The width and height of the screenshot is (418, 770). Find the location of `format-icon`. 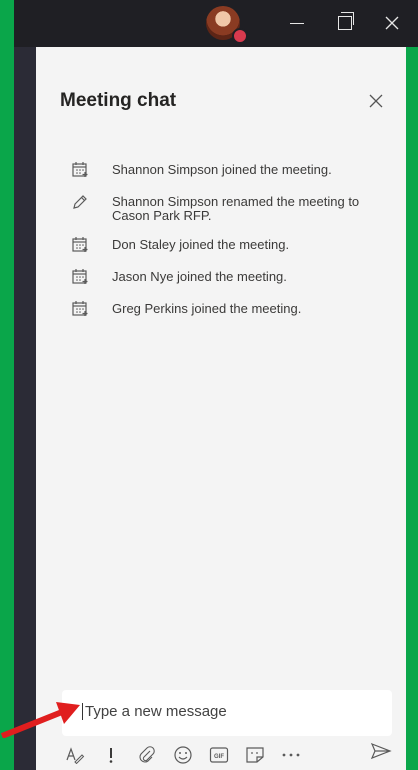

format-icon is located at coordinates (75, 755).